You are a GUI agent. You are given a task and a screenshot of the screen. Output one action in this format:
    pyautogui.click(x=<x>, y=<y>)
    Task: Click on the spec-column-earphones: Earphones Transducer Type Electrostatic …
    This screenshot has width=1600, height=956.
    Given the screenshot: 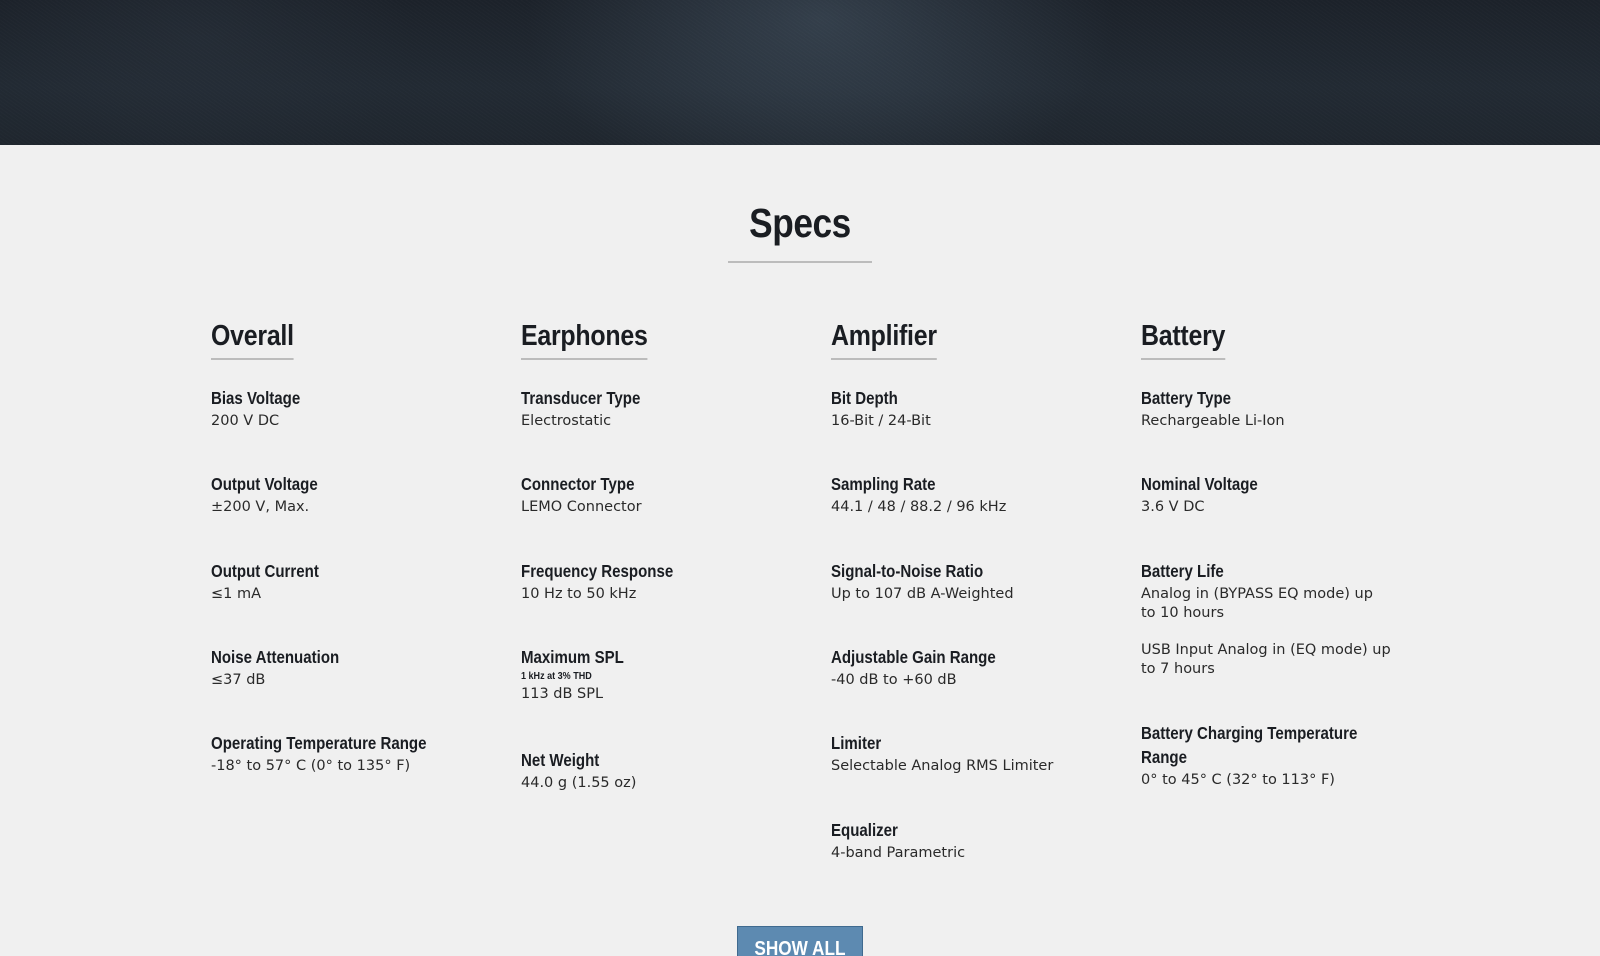 What is the action you would take?
    pyautogui.click(x=646, y=554)
    